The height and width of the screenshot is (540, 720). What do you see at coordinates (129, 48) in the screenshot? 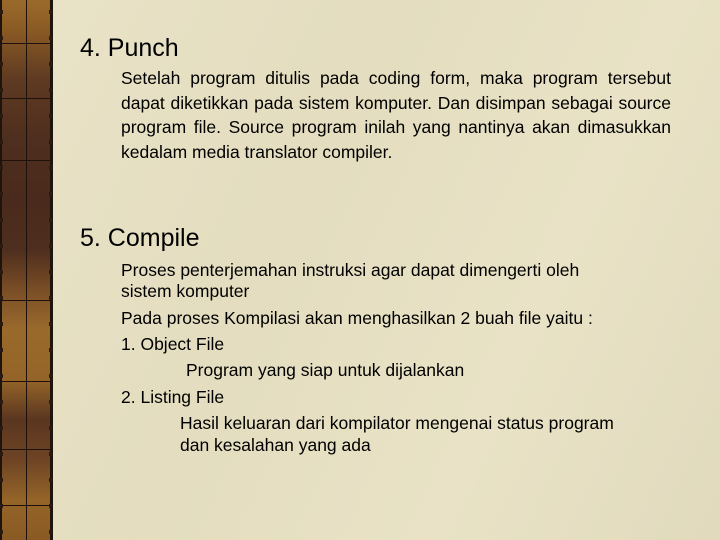
I see `section-heading-punch: 4. Punch` at bounding box center [129, 48].